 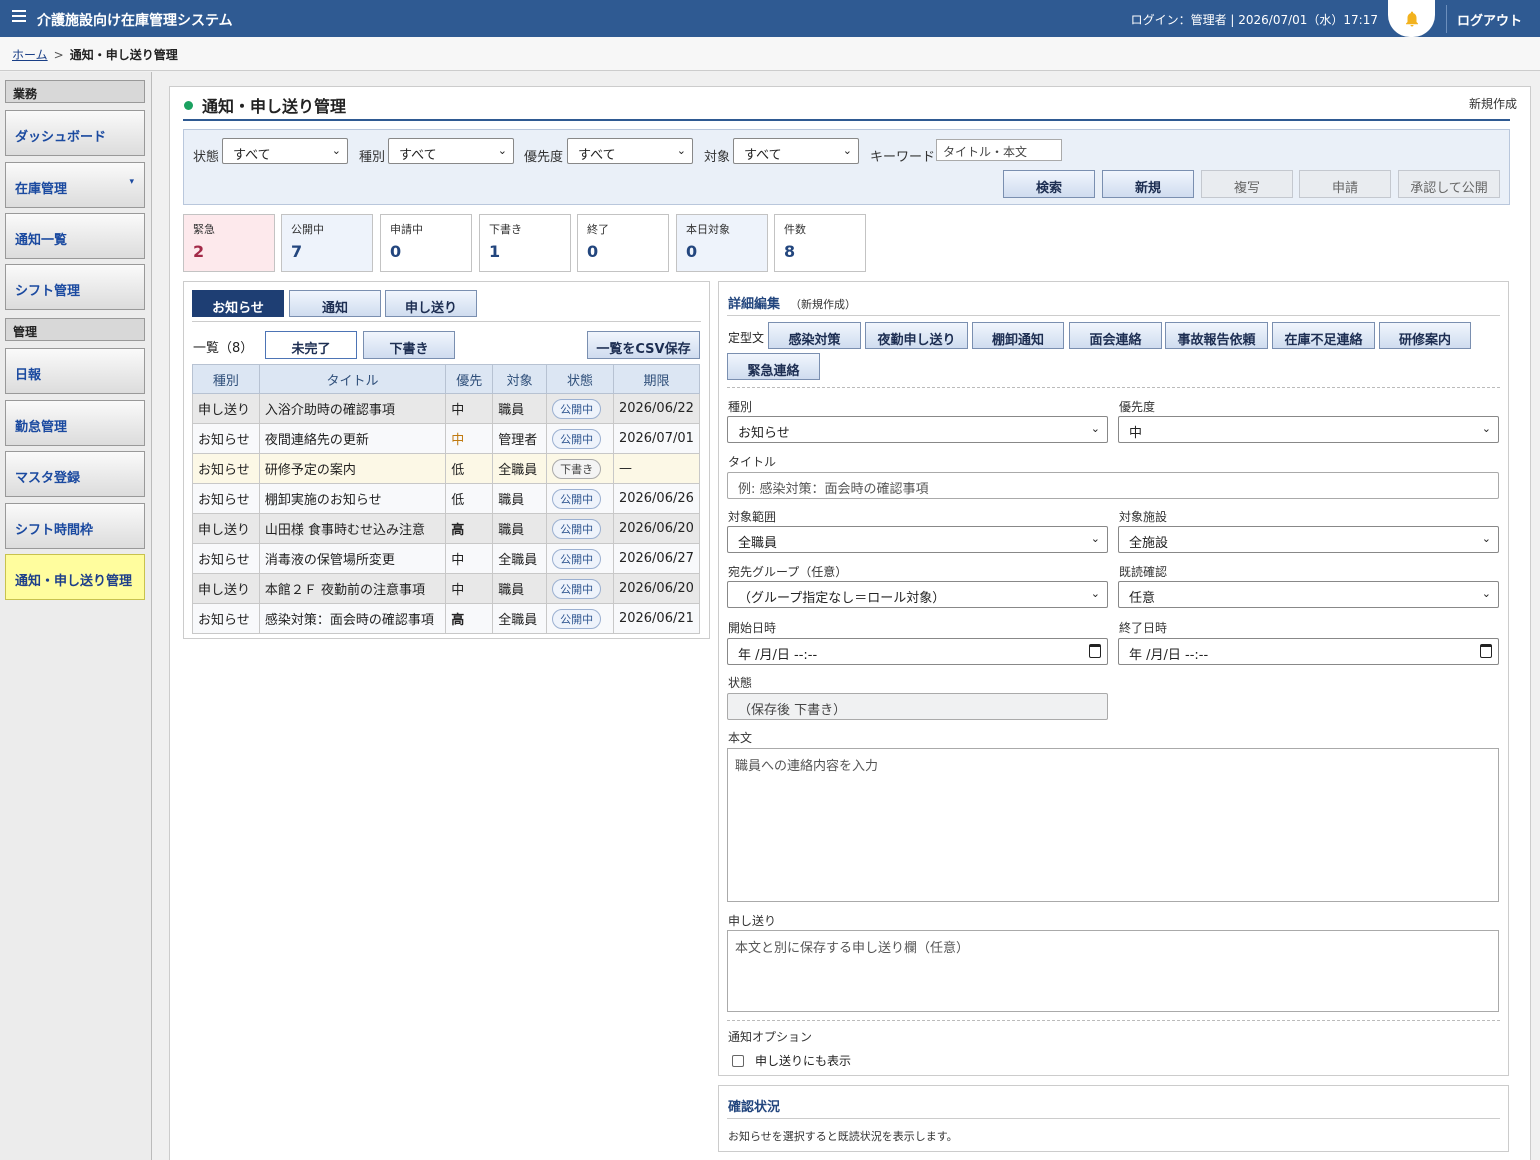 I want to click on tab-oshirase: お知らせ, so click(x=238, y=303).